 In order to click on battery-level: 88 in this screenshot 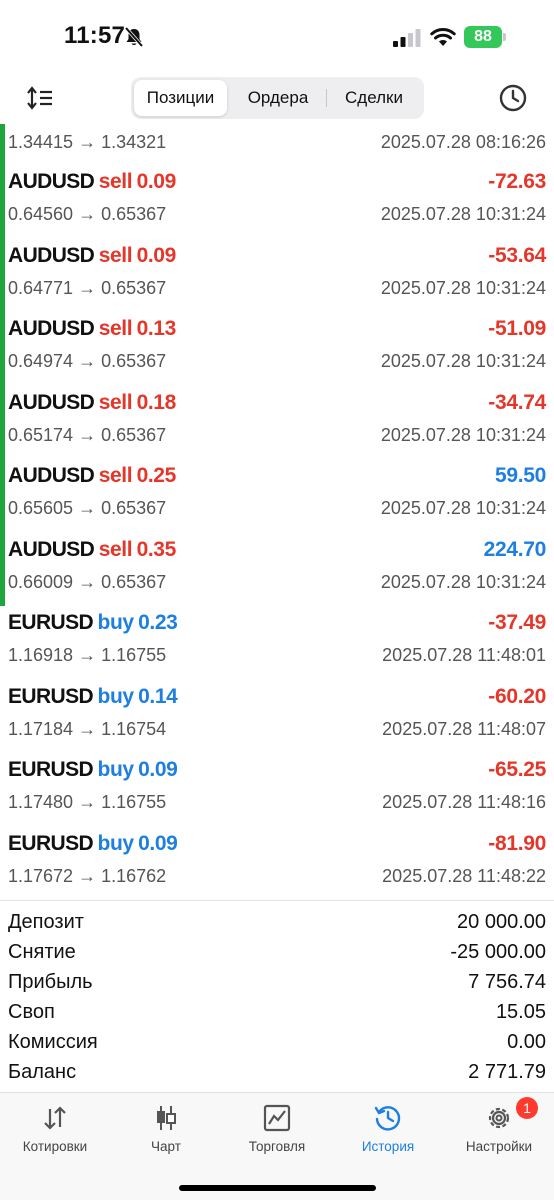, I will do `click(483, 36)`.